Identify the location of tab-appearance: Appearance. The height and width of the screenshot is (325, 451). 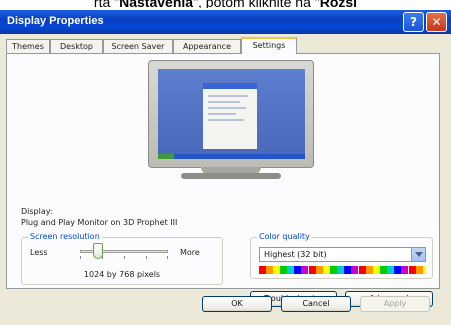
(207, 46).